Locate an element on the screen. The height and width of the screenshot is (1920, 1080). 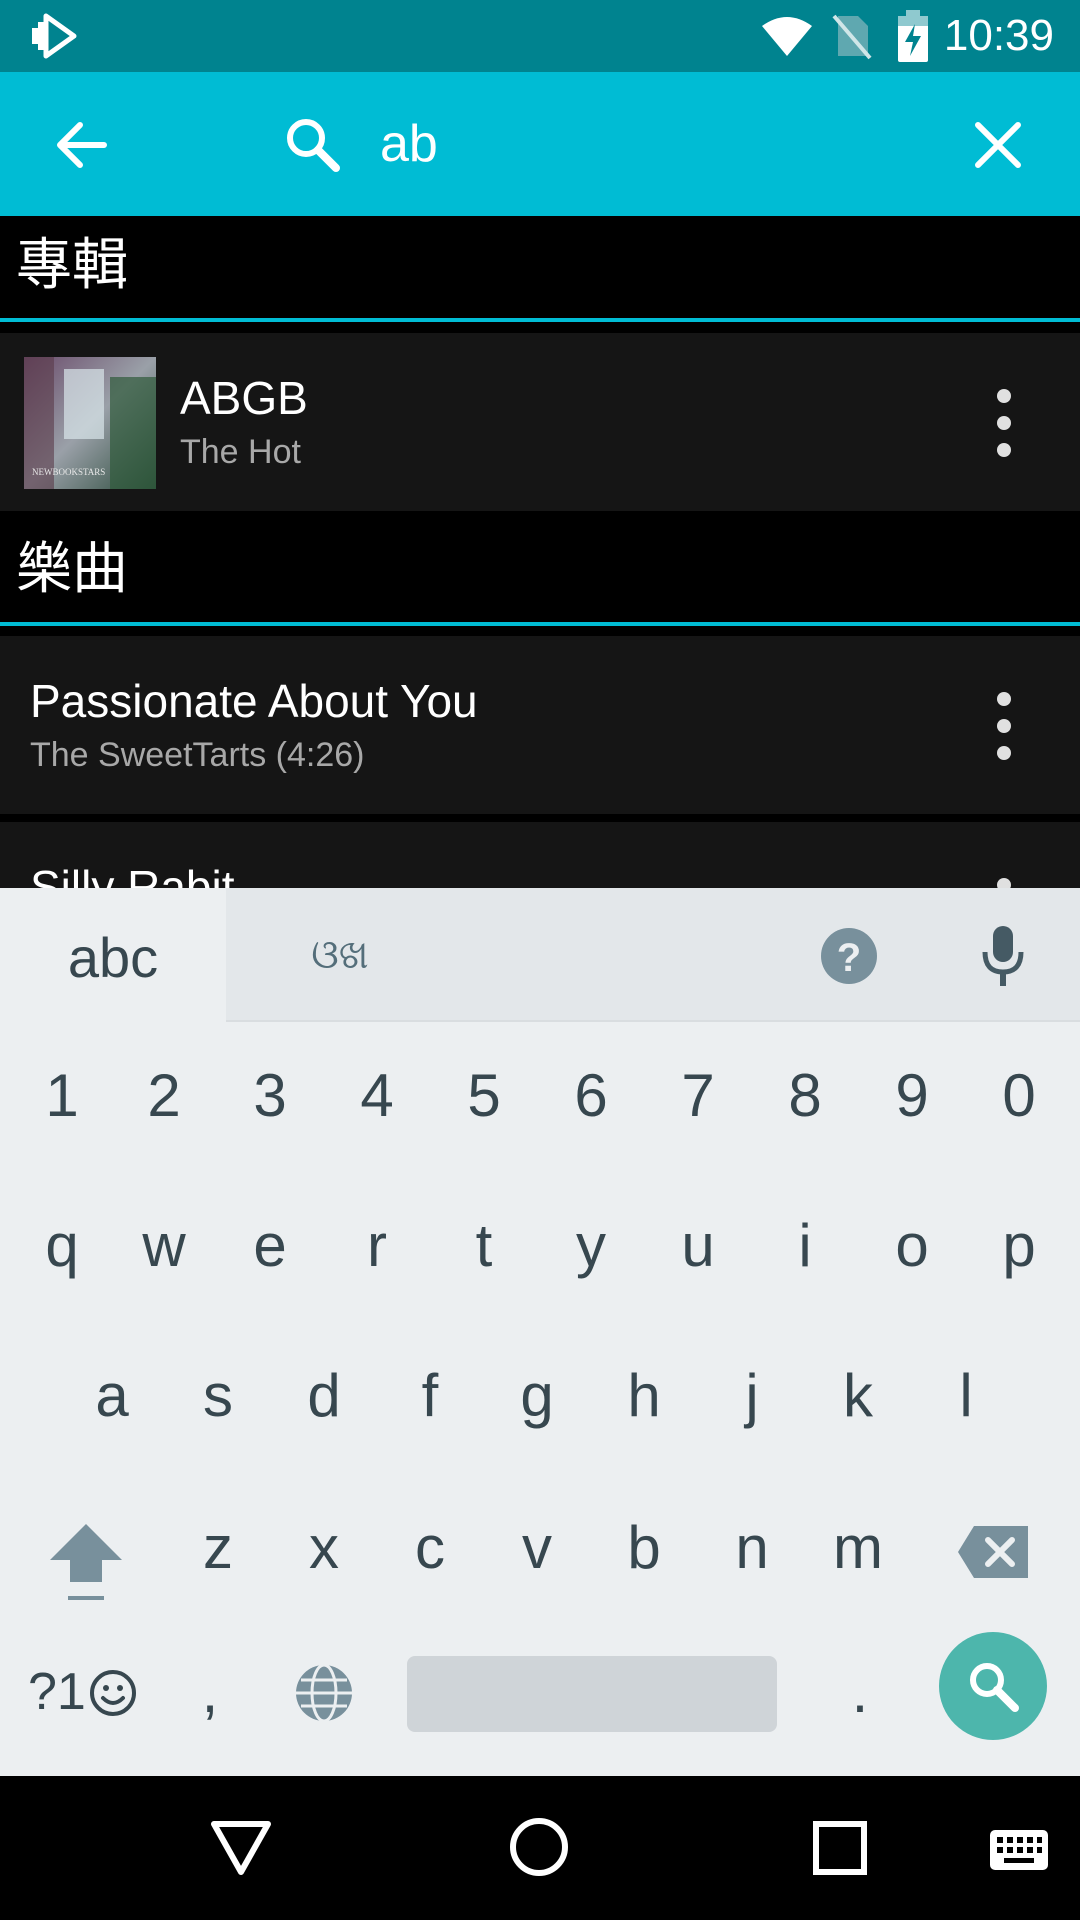
key-6: 6 is located at coordinates (591, 1096).